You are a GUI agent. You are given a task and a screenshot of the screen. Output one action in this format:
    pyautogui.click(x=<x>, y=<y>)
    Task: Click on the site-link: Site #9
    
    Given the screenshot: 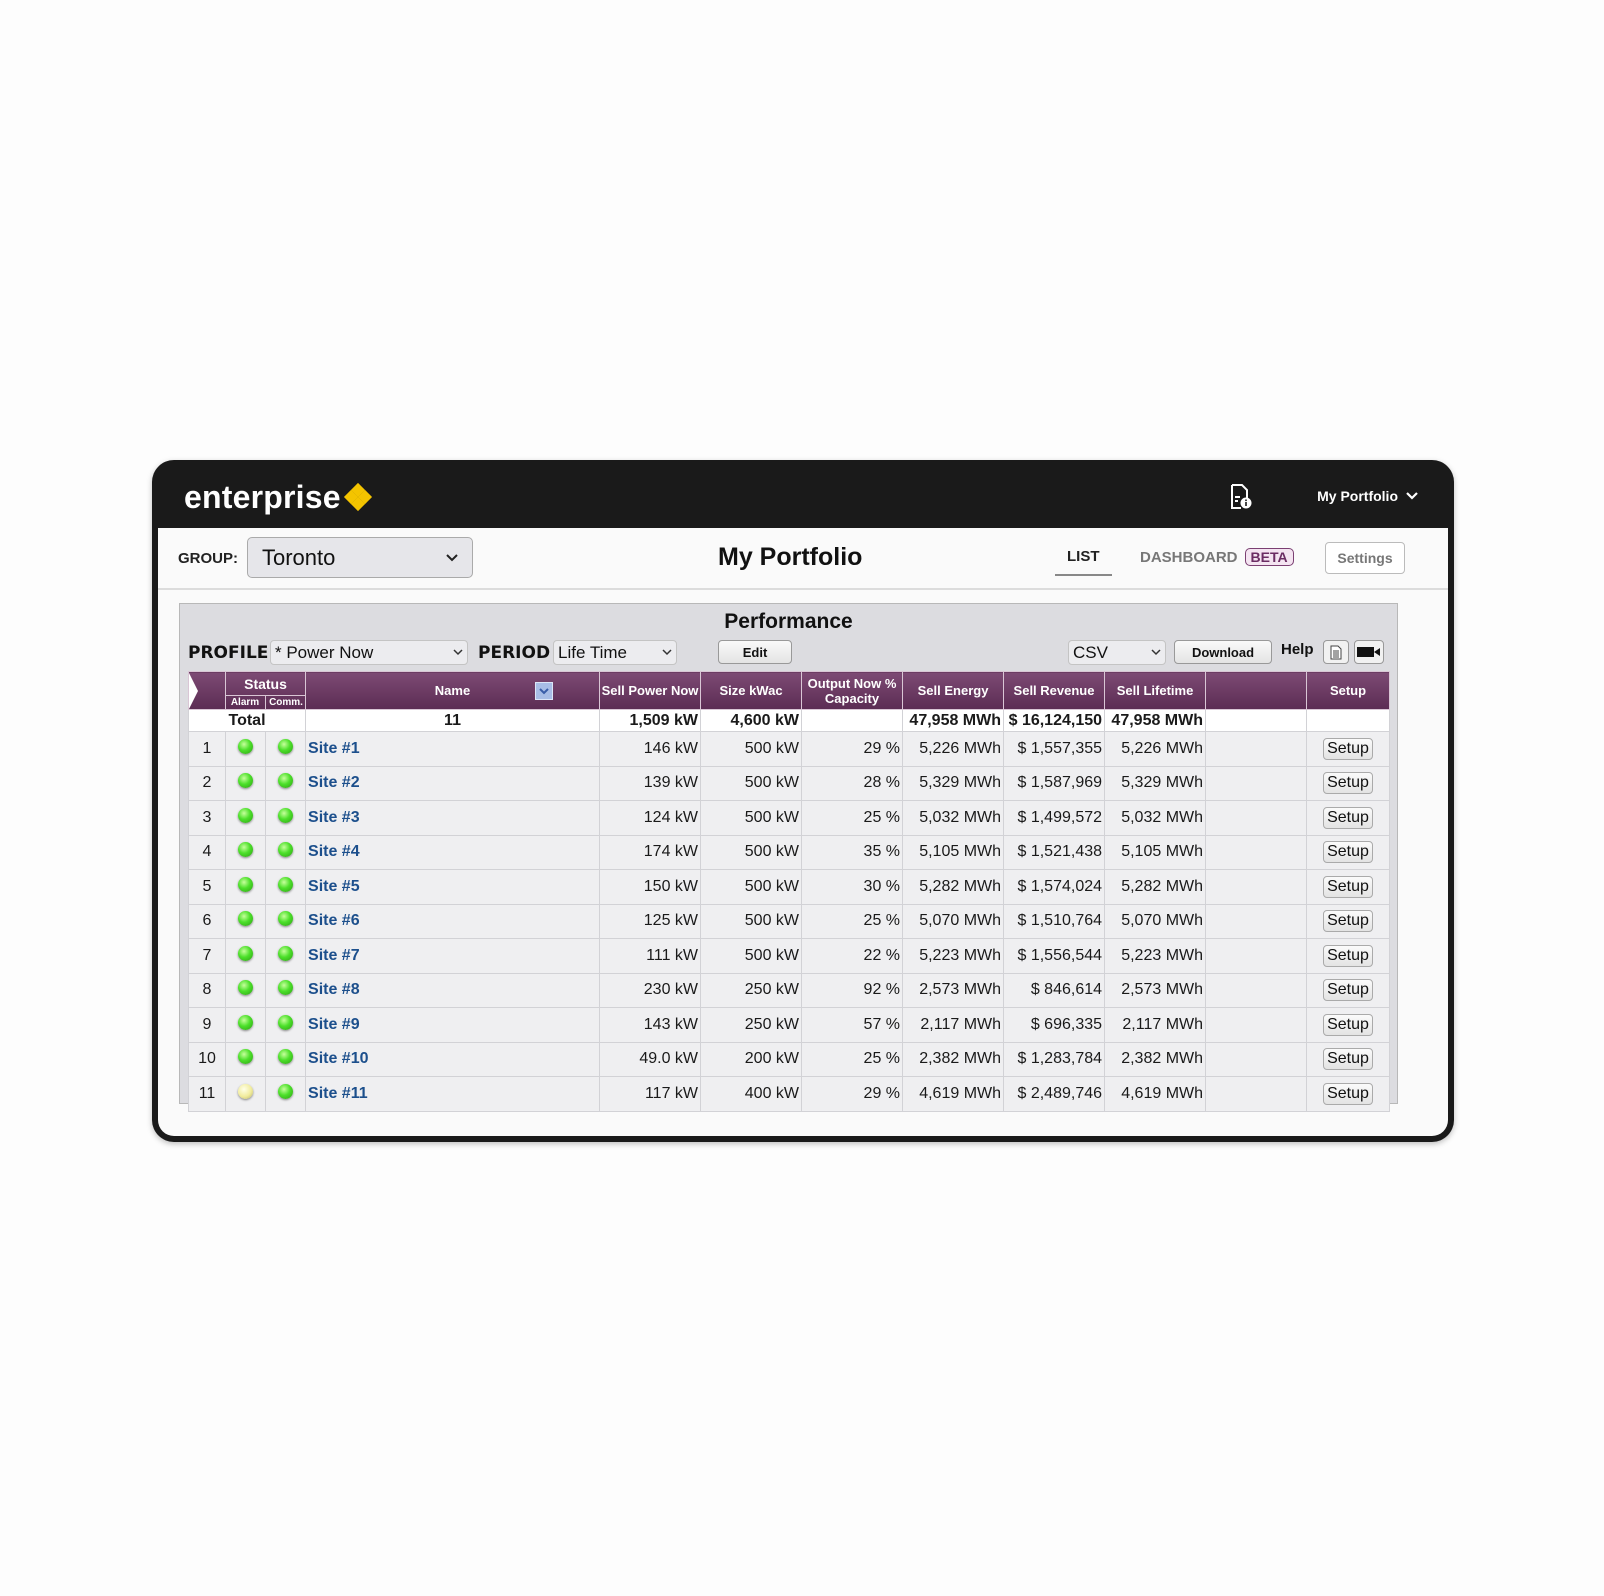 What is the action you would take?
    pyautogui.click(x=334, y=1024)
    